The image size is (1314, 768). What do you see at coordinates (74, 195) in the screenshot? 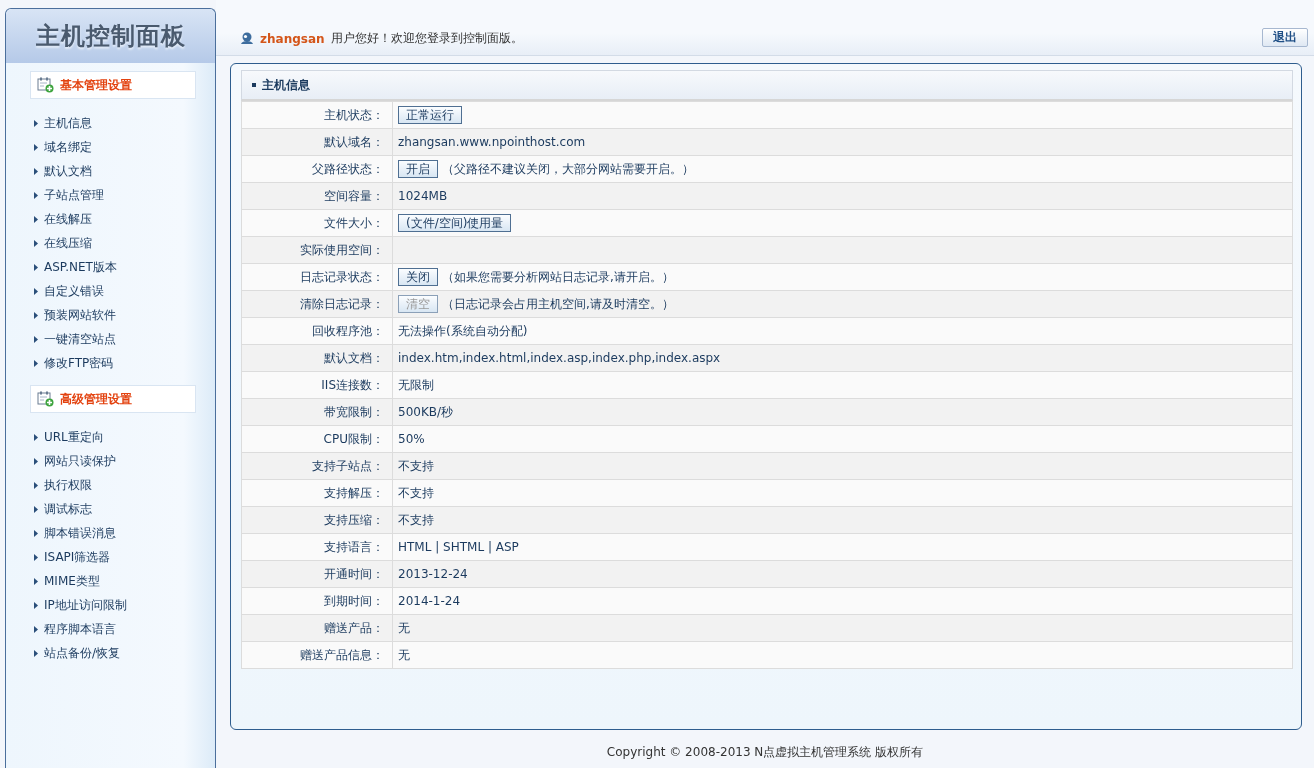
I see `sidebar-link: 子站点管理` at bounding box center [74, 195].